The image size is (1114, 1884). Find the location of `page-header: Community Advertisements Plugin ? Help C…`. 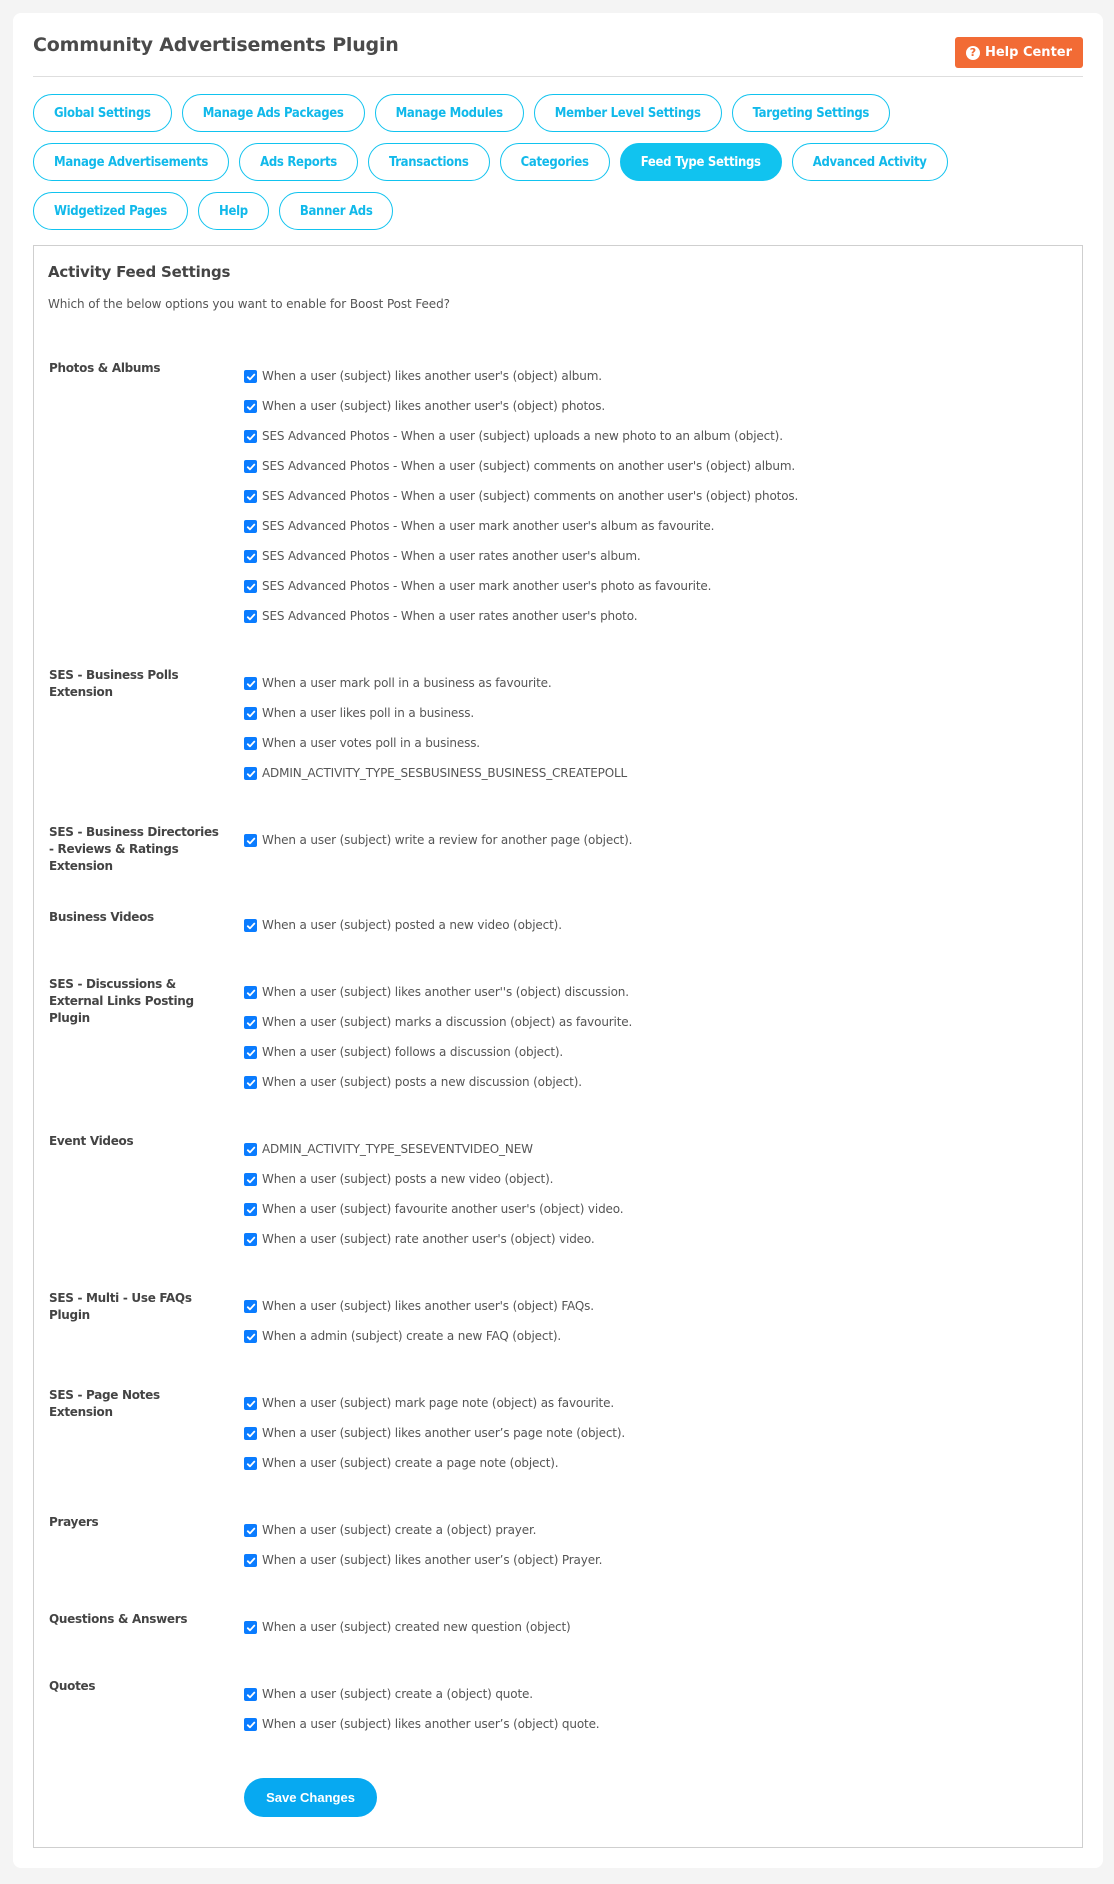

page-header: Community Advertisements Plugin ? Help C… is located at coordinates (558, 45).